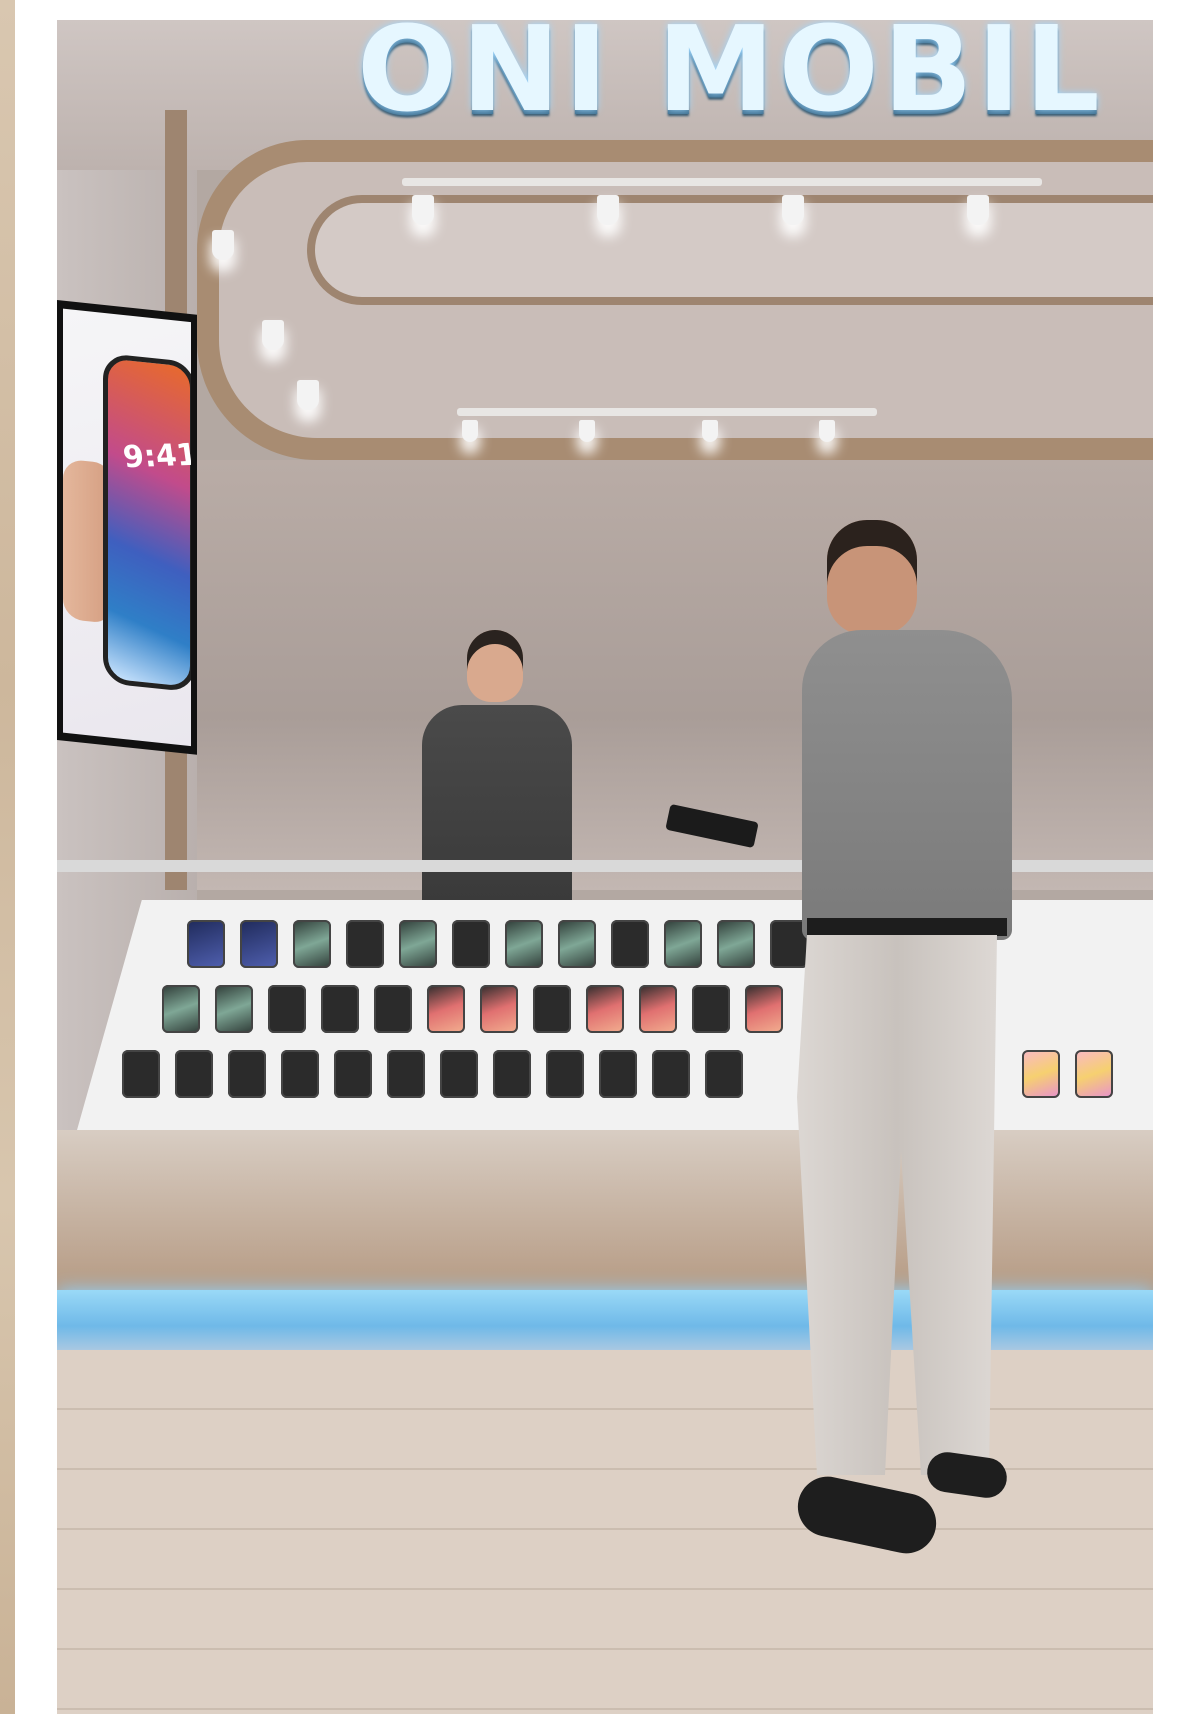 The height and width of the screenshot is (1714, 1191). I want to click on brand-sign: ONI MOBIL, so click(730, 79).